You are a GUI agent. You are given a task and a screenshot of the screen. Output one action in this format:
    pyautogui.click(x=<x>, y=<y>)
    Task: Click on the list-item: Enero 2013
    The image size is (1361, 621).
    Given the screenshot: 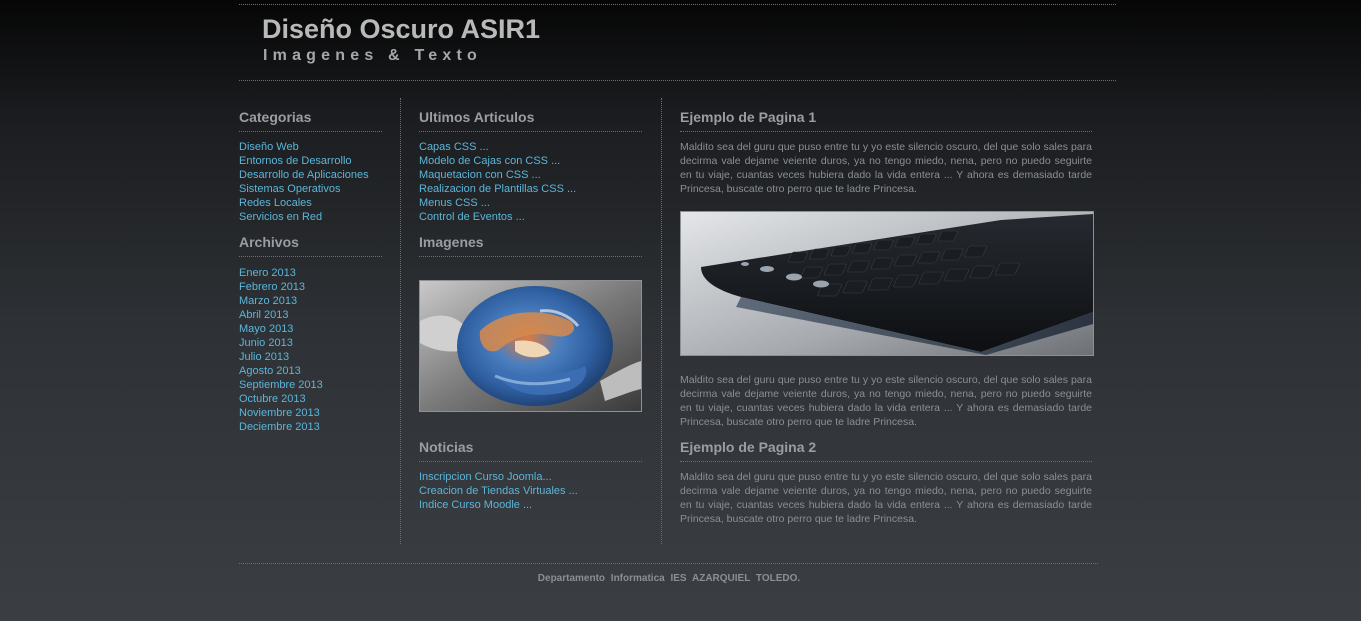 What is the action you would take?
    pyautogui.click(x=281, y=273)
    